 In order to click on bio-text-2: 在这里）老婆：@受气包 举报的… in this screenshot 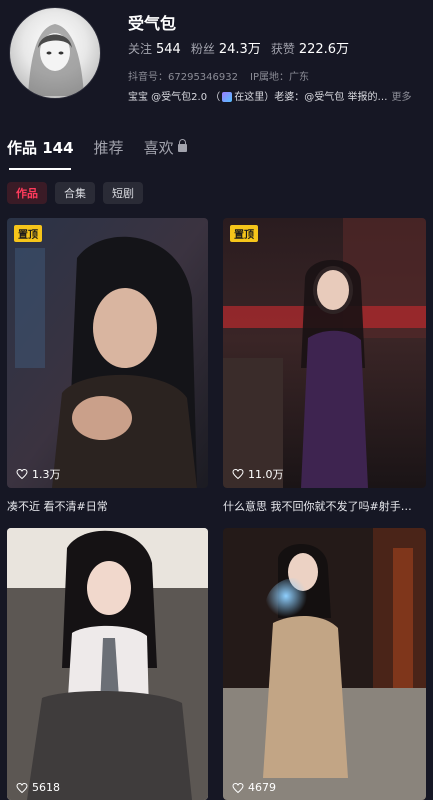, I will do `click(311, 97)`.